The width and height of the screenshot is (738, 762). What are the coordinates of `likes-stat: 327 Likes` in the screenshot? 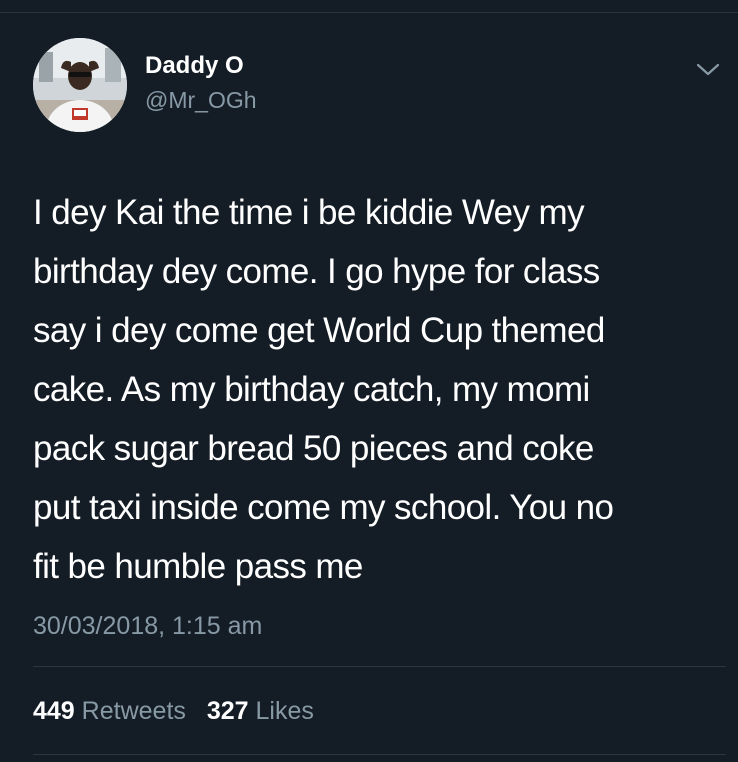 It's located at (260, 711).